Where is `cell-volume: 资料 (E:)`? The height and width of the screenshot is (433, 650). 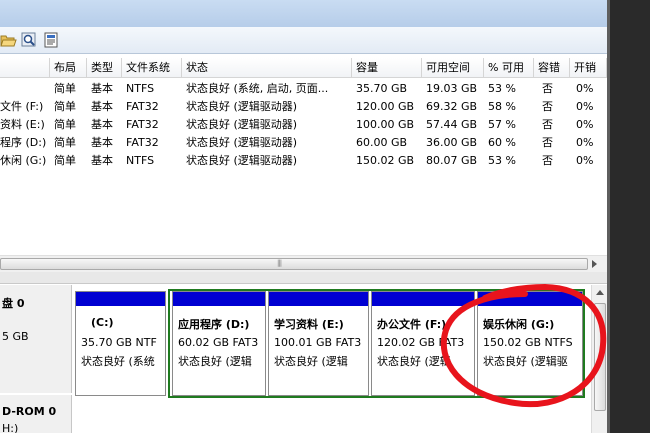
cell-volume: 资料 (E:) is located at coordinates (22, 124).